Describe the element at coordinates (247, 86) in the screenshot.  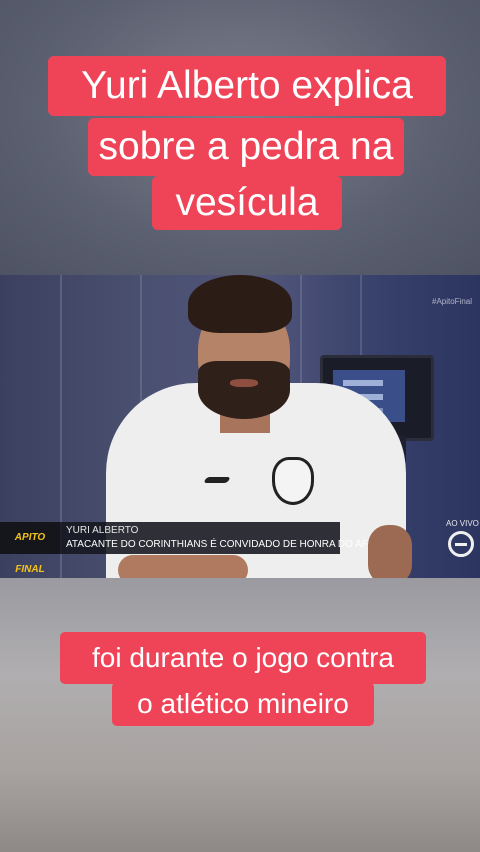
I see `top-caption-line-1: Yuri Alberto explica` at that location.